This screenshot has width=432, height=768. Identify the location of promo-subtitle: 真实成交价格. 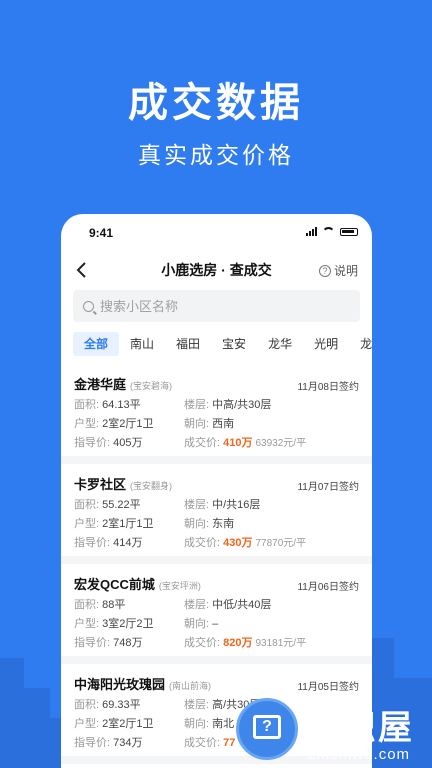
(216, 155).